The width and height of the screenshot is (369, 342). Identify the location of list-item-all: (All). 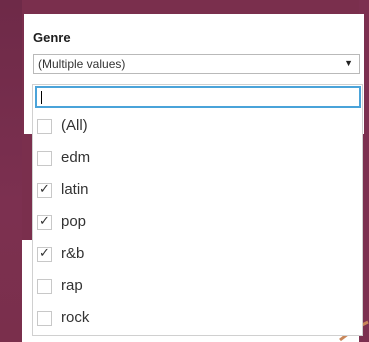
(197, 127).